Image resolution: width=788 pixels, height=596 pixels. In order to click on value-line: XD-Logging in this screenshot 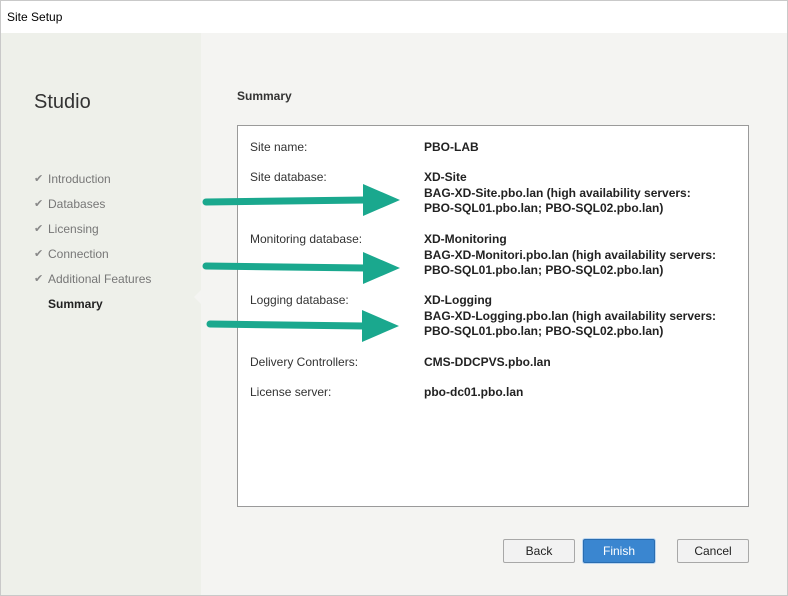, I will do `click(458, 300)`.